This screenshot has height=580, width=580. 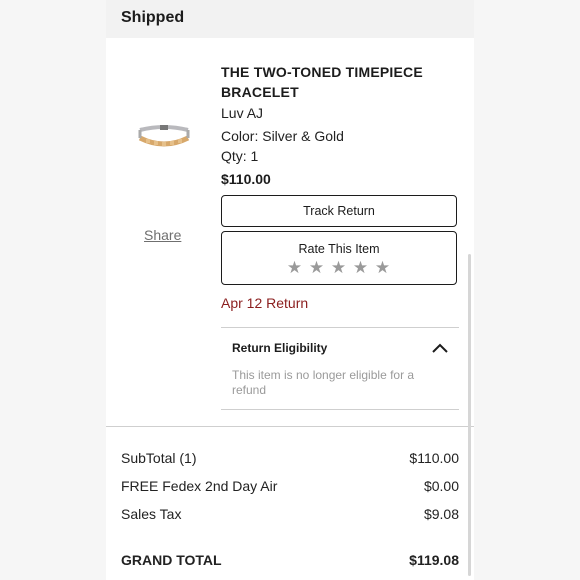 What do you see at coordinates (162, 235) in the screenshot?
I see `share-link: Share` at bounding box center [162, 235].